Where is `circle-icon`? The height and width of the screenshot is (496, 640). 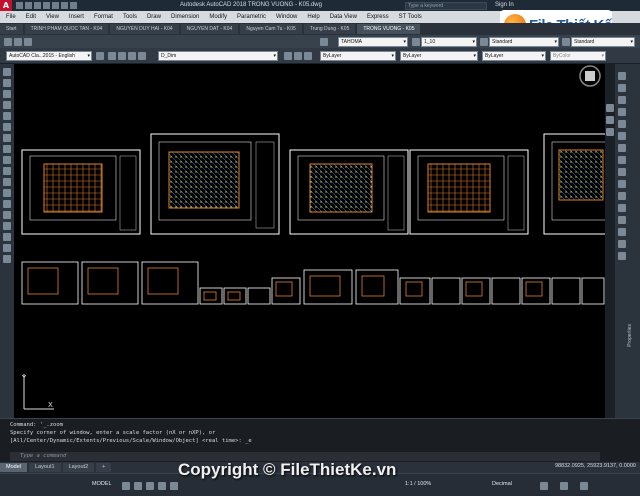
circle-icon is located at coordinates (7, 138).